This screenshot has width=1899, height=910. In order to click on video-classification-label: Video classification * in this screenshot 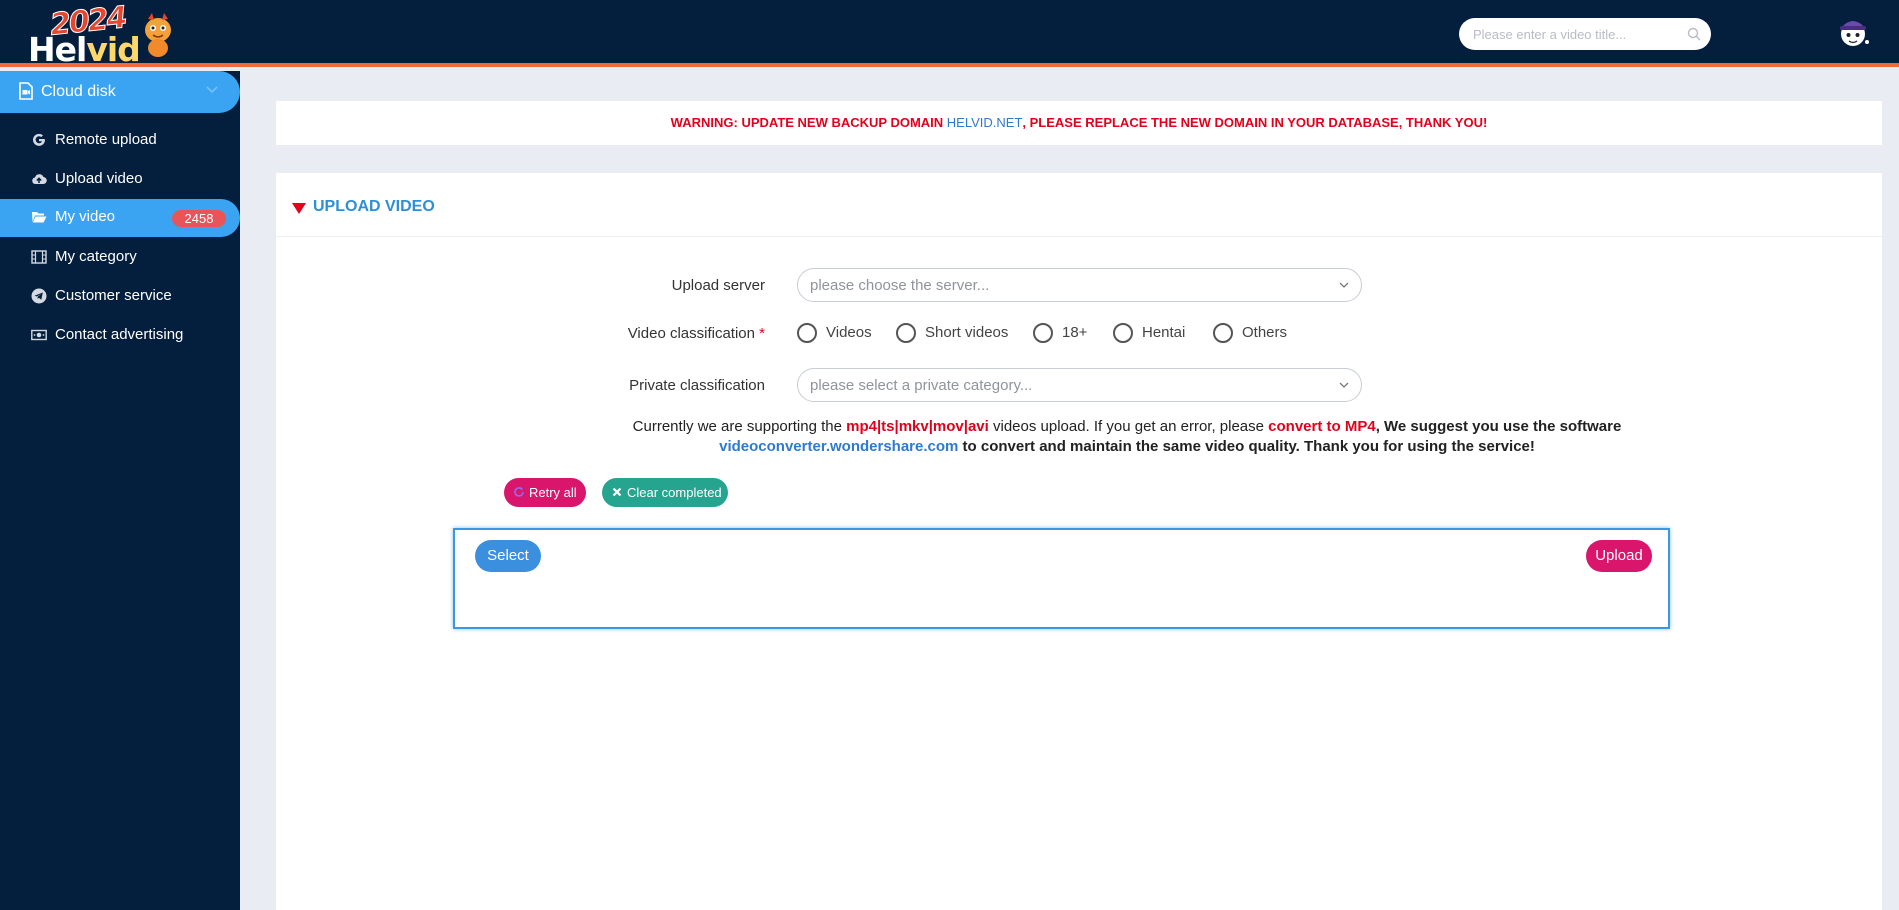, I will do `click(696, 333)`.